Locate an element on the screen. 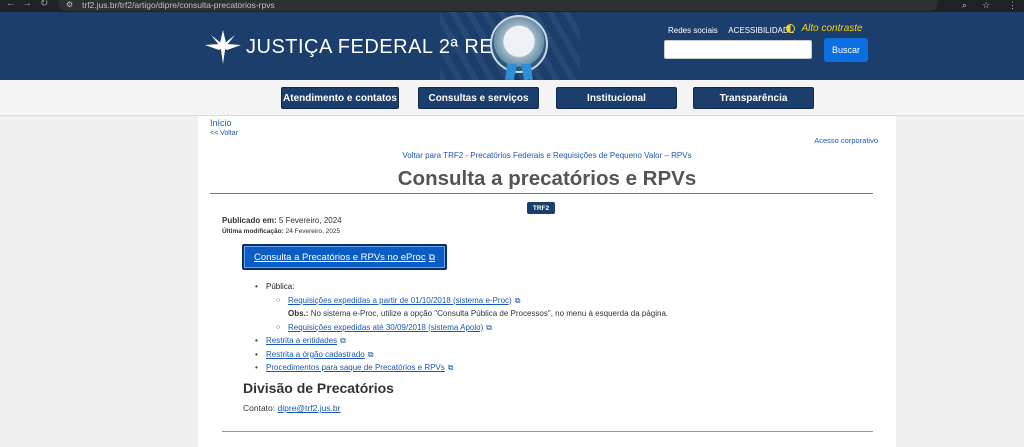  high-contrast-toggle: Alto contraste is located at coordinates (824, 29).